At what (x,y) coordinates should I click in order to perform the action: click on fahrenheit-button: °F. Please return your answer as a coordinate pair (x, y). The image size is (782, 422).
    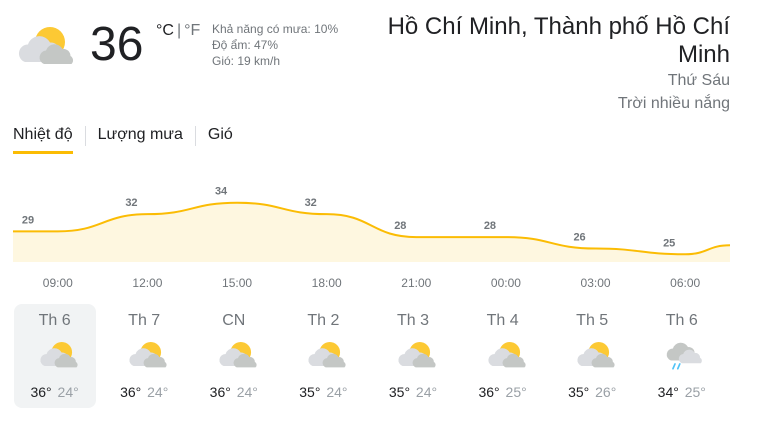
    Looking at the image, I should click on (192, 30).